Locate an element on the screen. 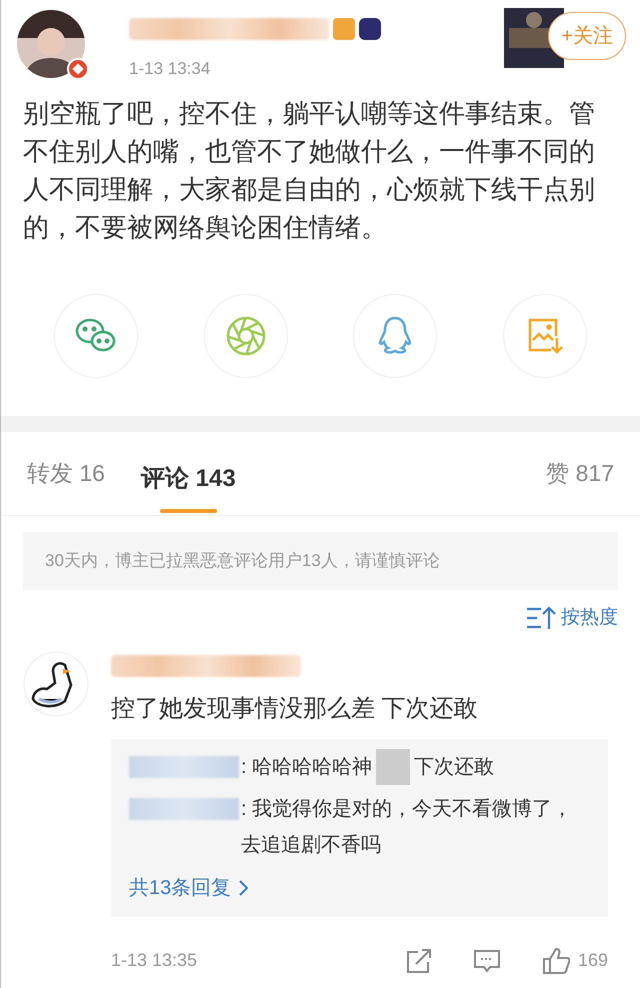 Image resolution: width=640 pixels, height=988 pixels. tab: 评论 143 is located at coordinates (188, 481).